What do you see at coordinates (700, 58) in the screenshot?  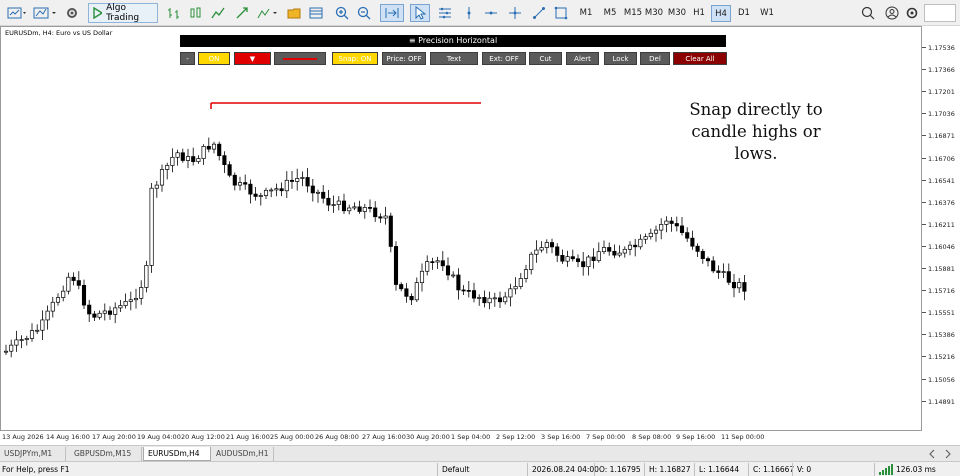 I see `precision-button-12: Clear All` at bounding box center [700, 58].